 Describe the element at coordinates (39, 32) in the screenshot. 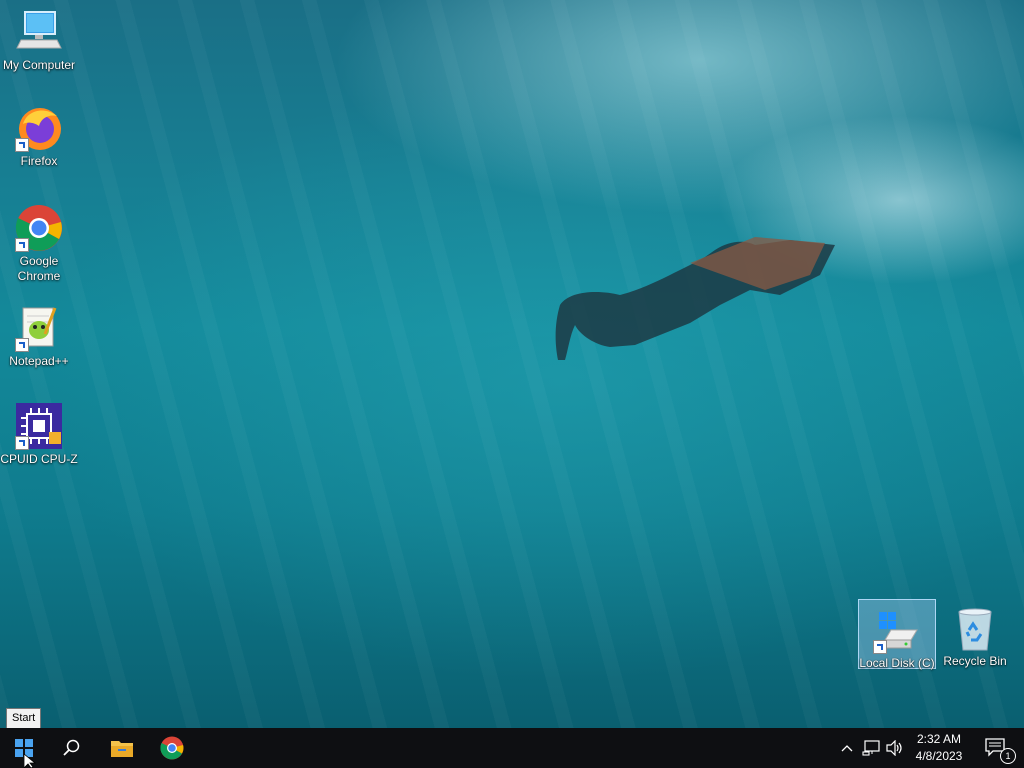

I see `computer-icon` at that location.